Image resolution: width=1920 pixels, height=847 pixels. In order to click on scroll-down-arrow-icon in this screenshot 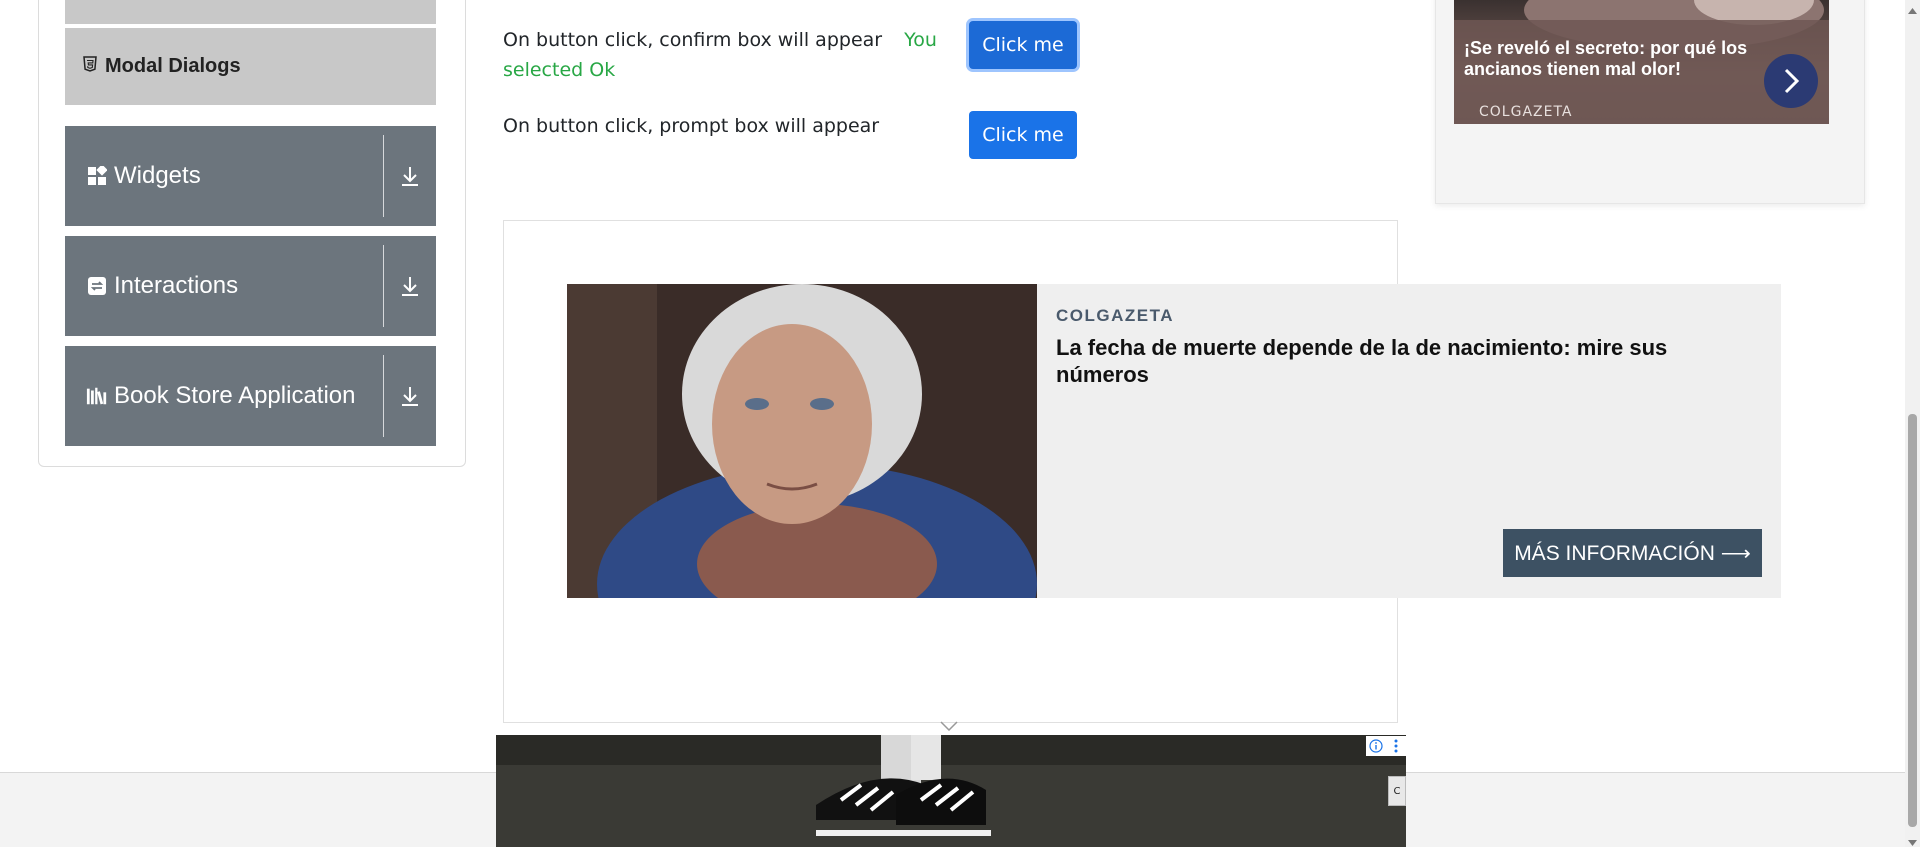, I will do `click(1912, 840)`.